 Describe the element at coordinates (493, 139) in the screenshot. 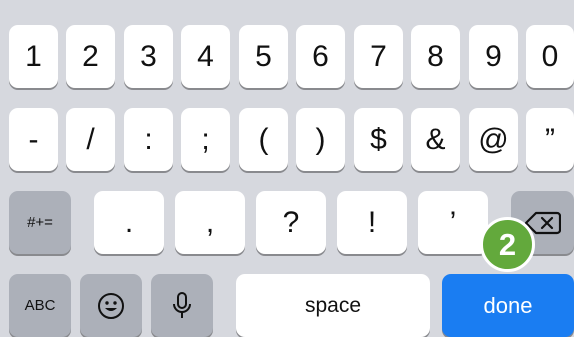

I see `key-at: @` at that location.